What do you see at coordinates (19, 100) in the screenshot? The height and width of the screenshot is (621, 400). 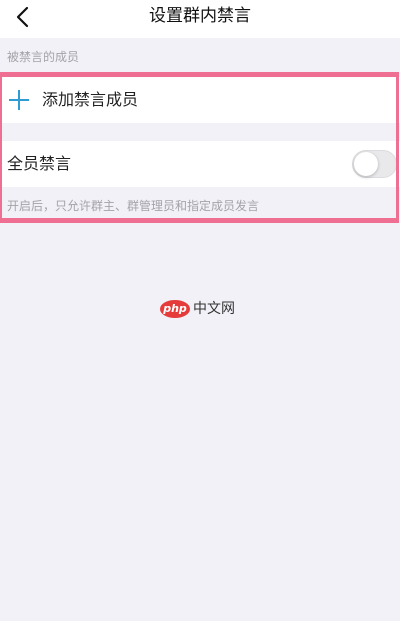 I see `plus-icon` at bounding box center [19, 100].